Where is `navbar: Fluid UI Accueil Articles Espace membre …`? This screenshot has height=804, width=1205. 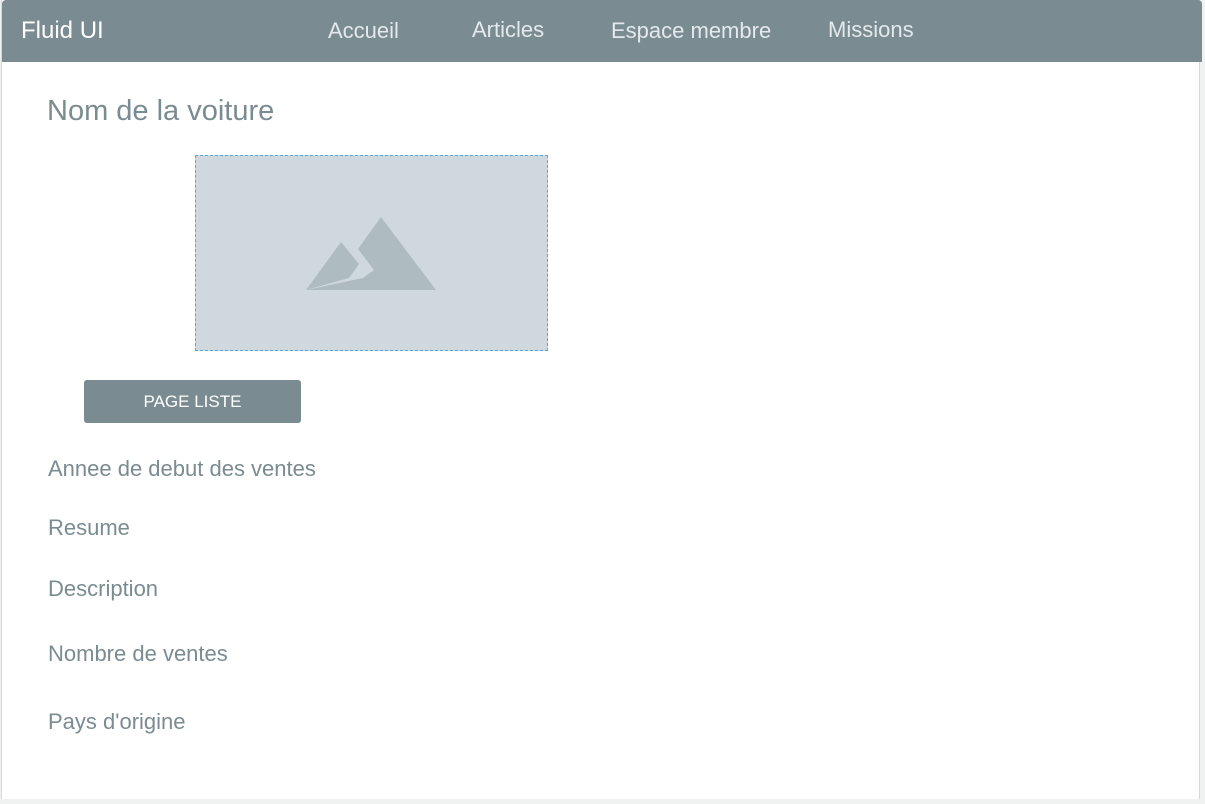
navbar: Fluid UI Accueil Articles Espace membre … is located at coordinates (602, 31).